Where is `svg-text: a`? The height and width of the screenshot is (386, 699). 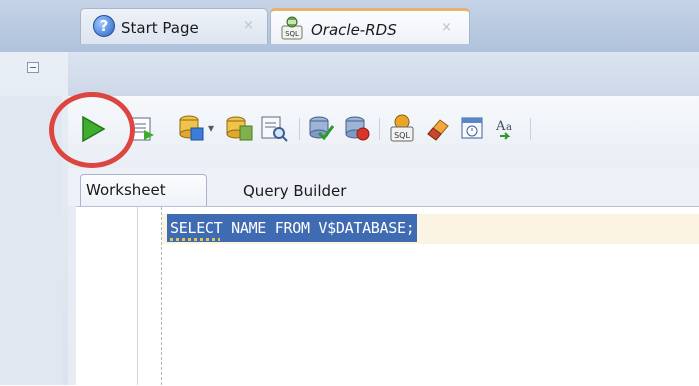
svg-text: a is located at coordinates (509, 127).